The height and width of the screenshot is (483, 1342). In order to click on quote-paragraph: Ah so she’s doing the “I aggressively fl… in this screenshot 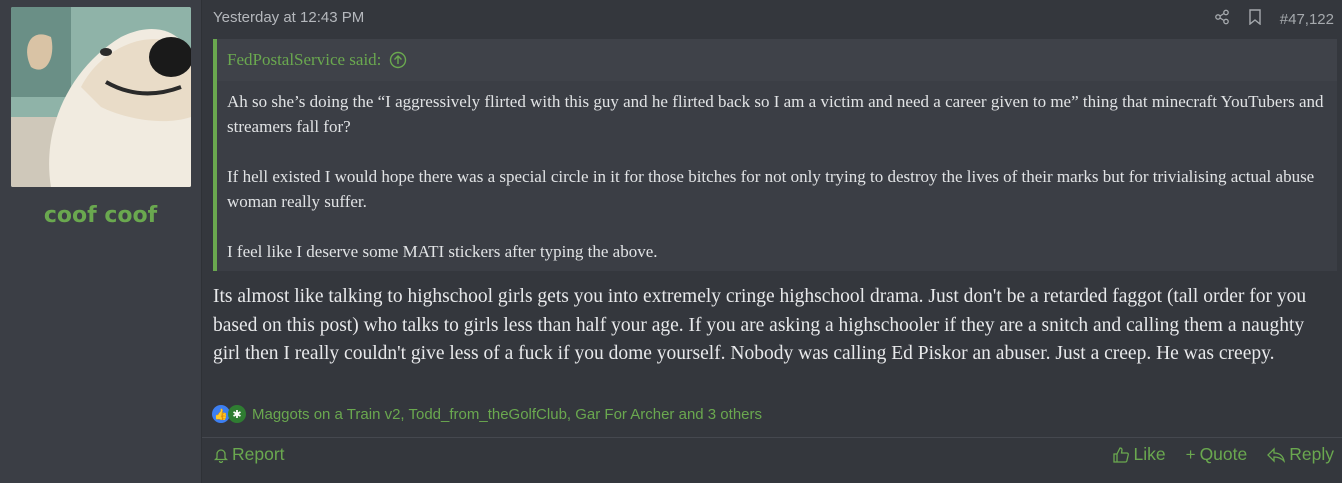, I will do `click(775, 114)`.